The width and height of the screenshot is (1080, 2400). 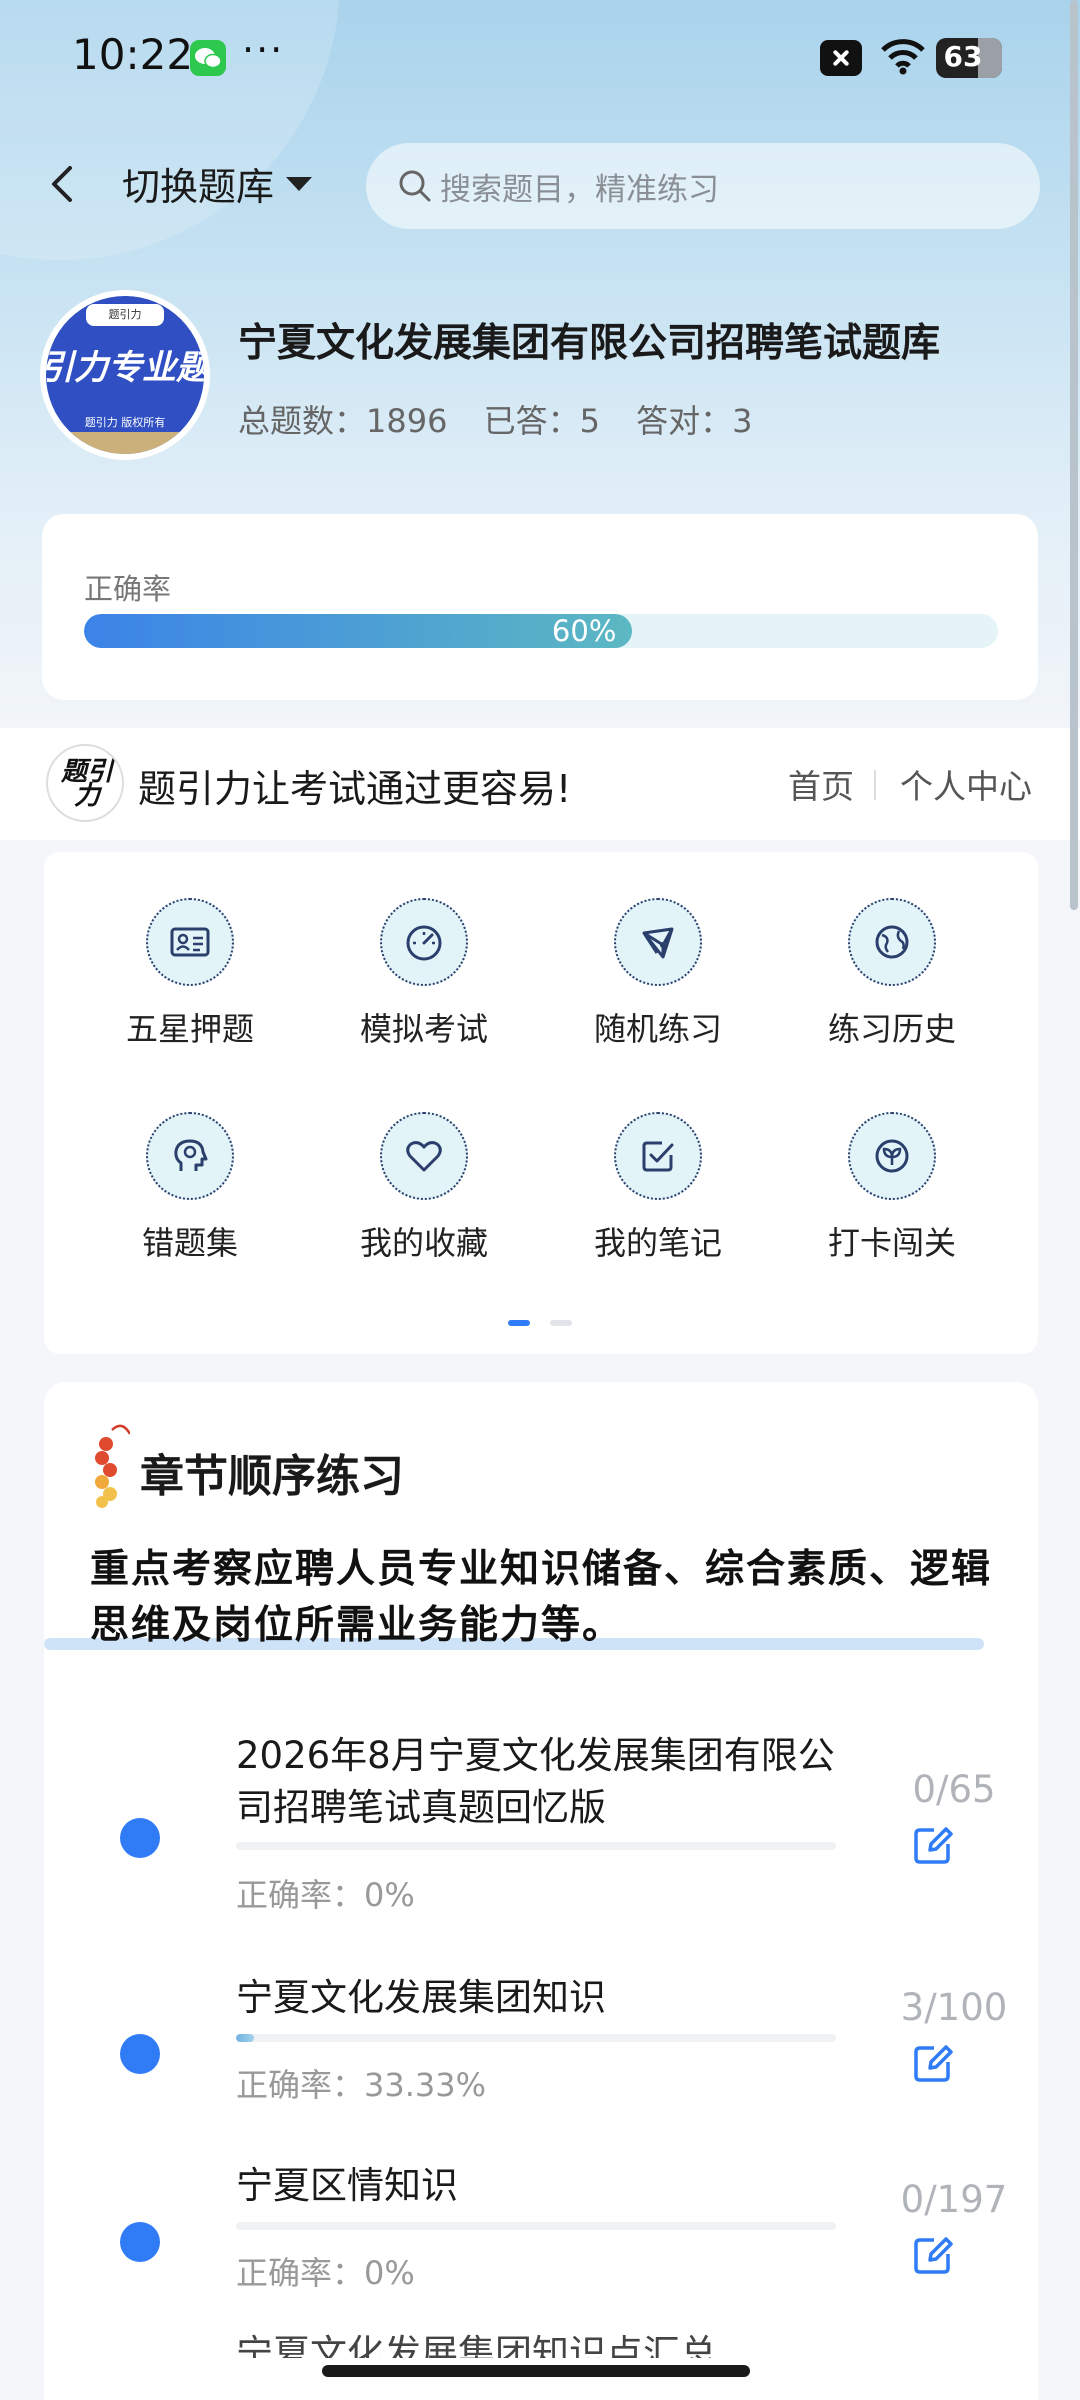 What do you see at coordinates (658, 942) in the screenshot?
I see `network-icon` at bounding box center [658, 942].